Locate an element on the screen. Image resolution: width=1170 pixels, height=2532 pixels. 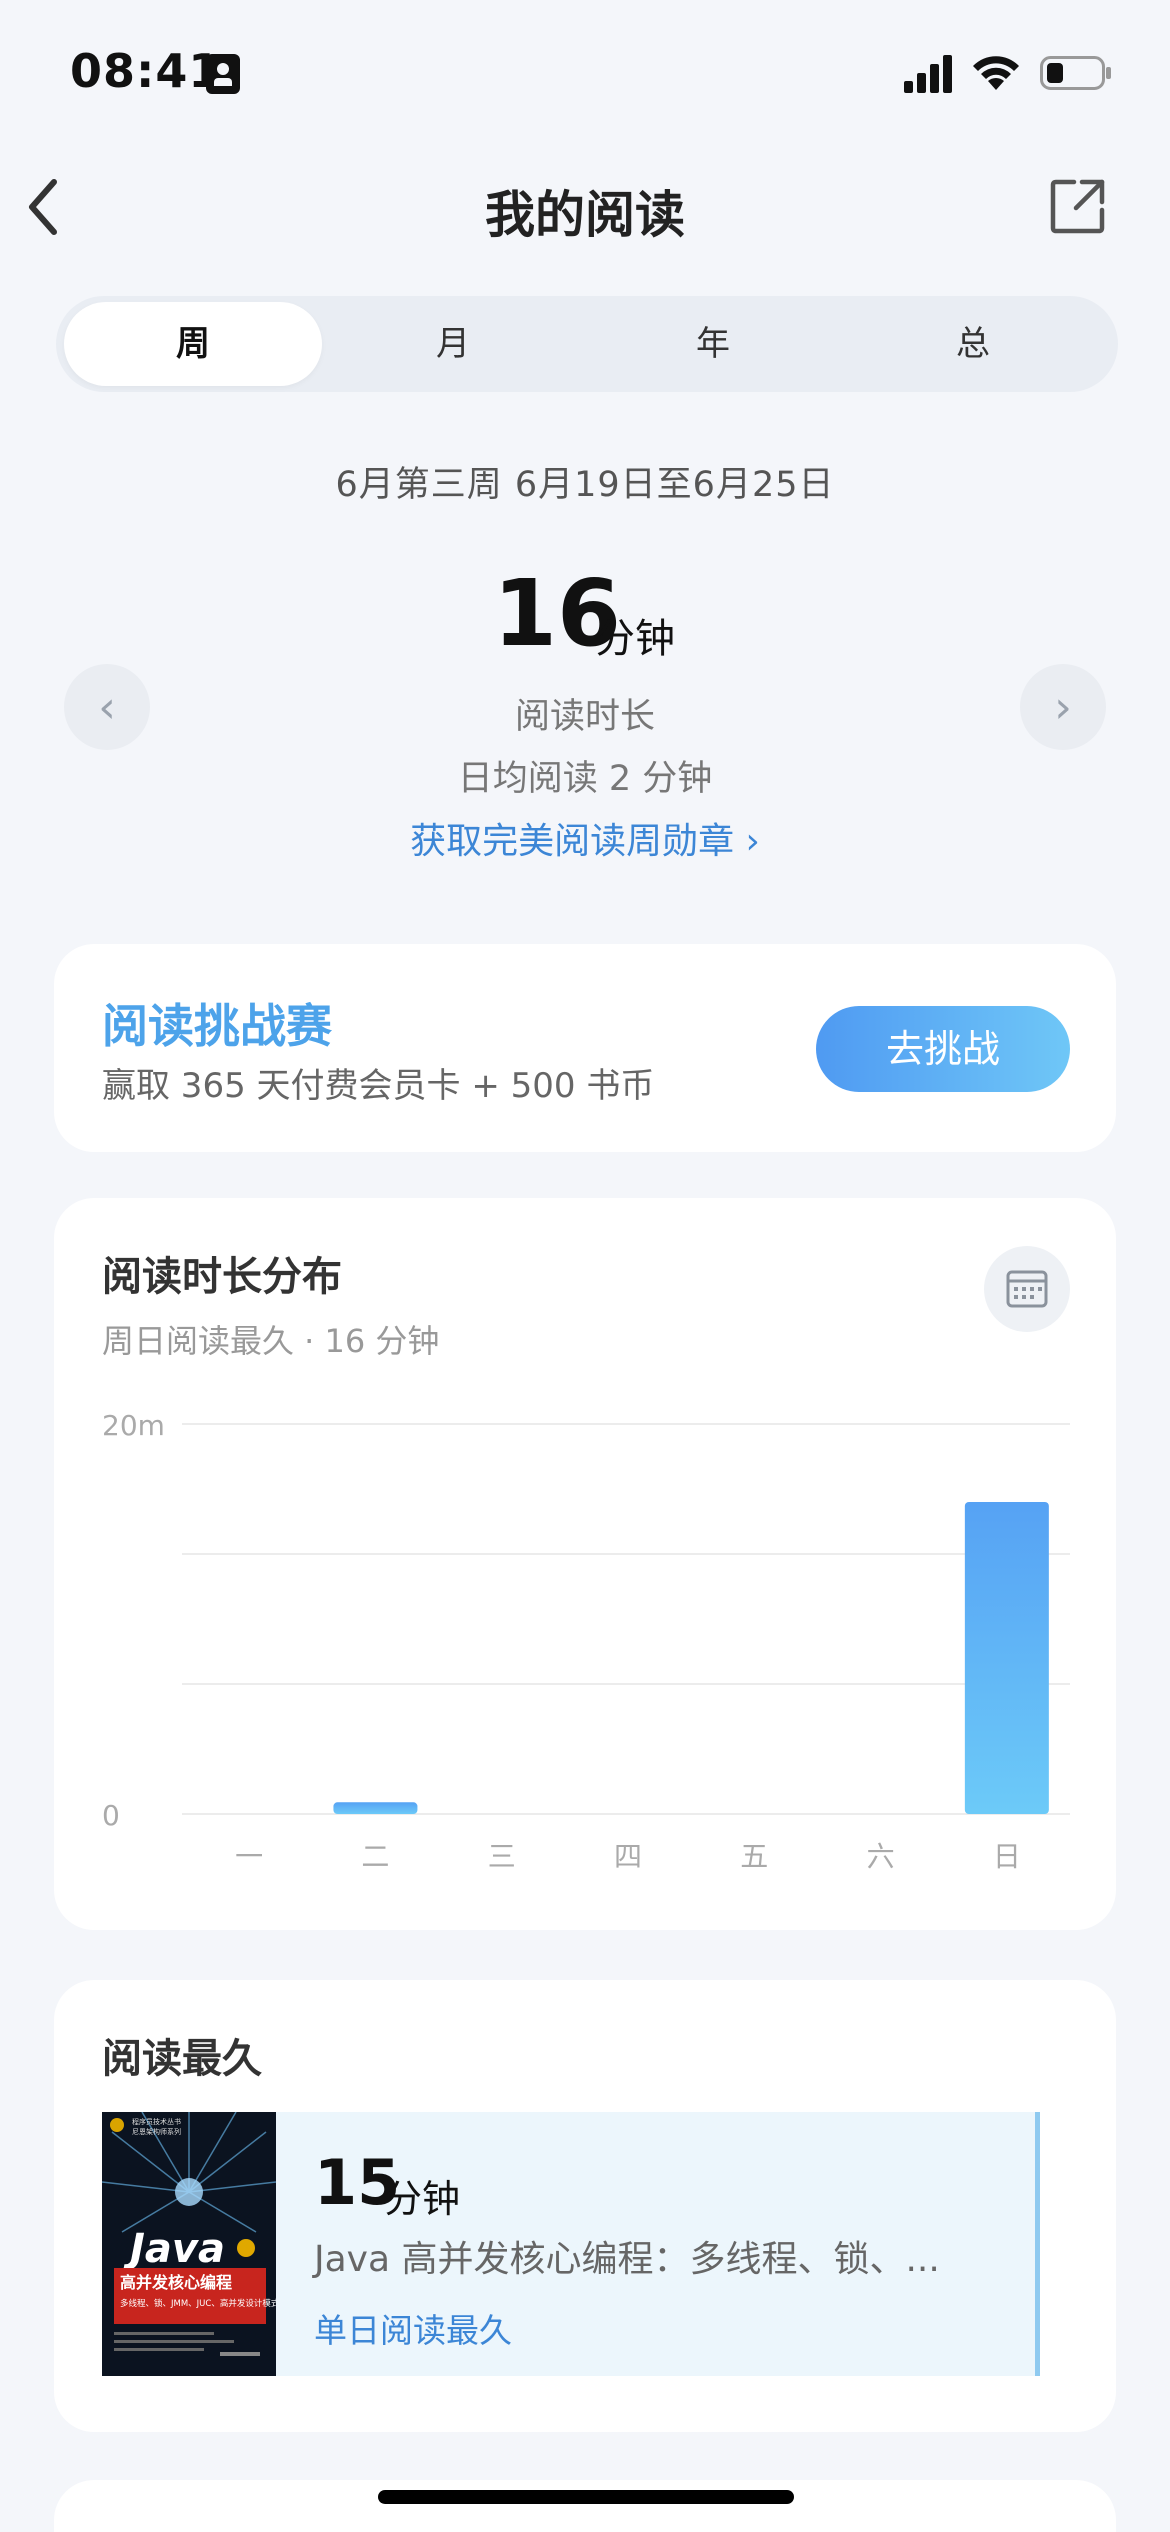
cover-brand: Java is located at coordinates (174, 2249).